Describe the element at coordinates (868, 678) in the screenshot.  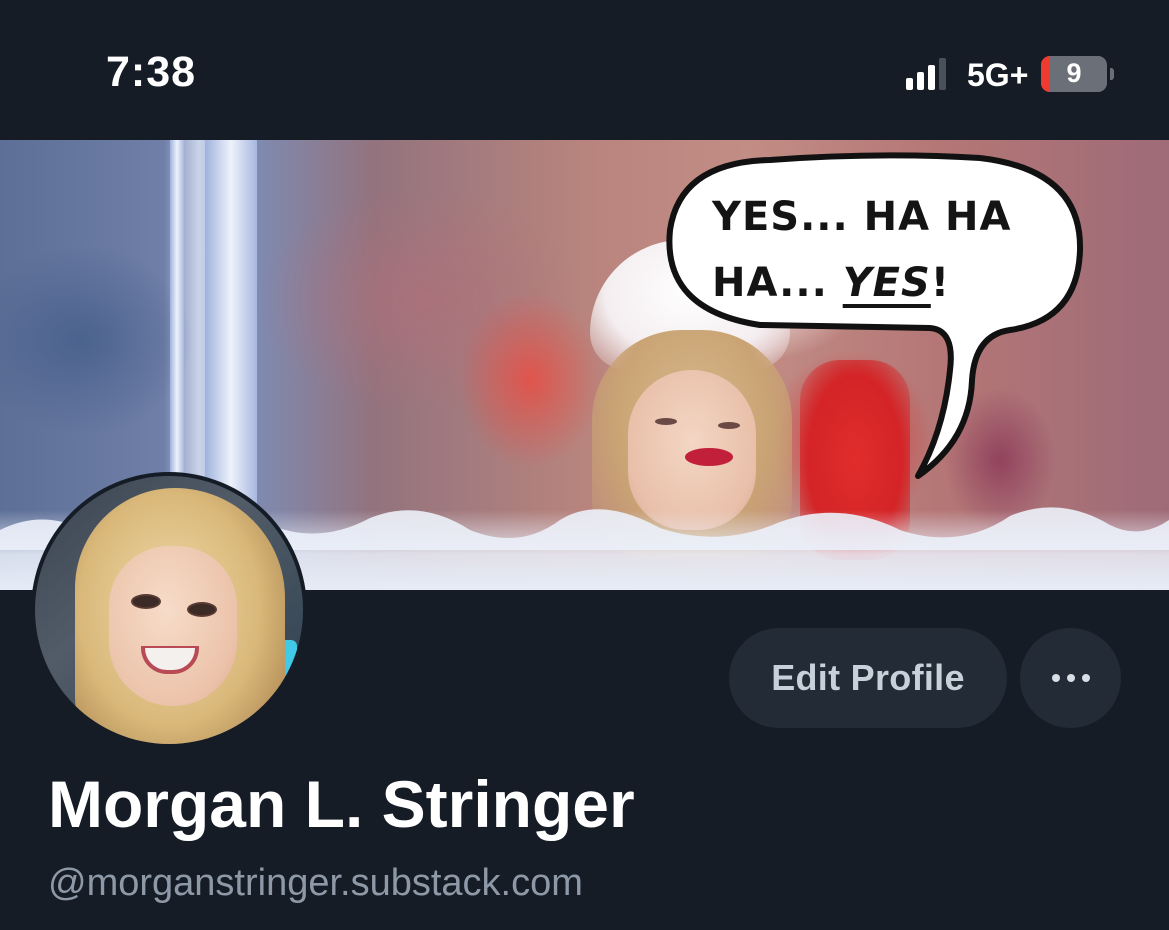
I see `edit-profile-button: Edit Profile` at that location.